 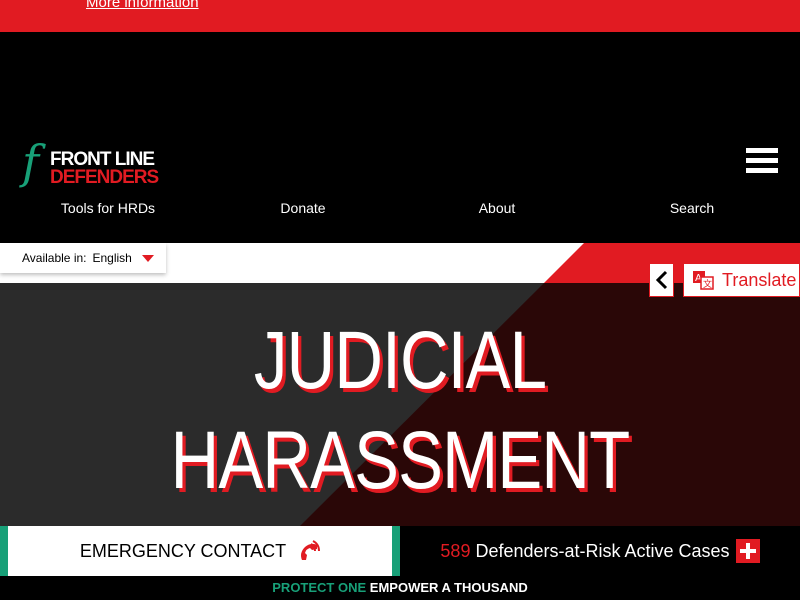 I want to click on language-selector: Available in: English, so click(x=83, y=258).